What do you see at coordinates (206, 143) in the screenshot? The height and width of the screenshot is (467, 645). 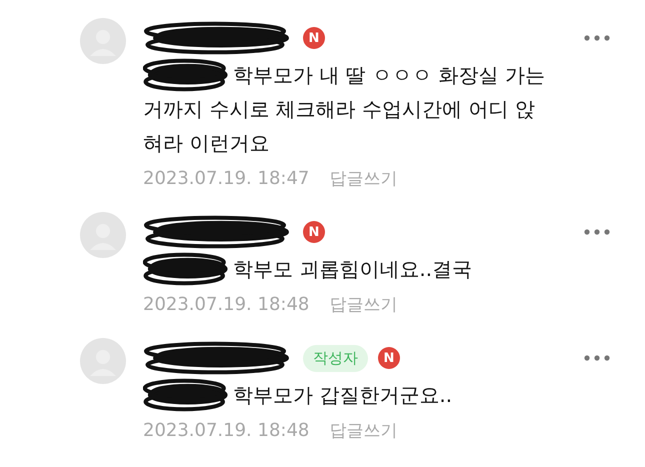 I see `comment-text: 혀라 이런거요` at bounding box center [206, 143].